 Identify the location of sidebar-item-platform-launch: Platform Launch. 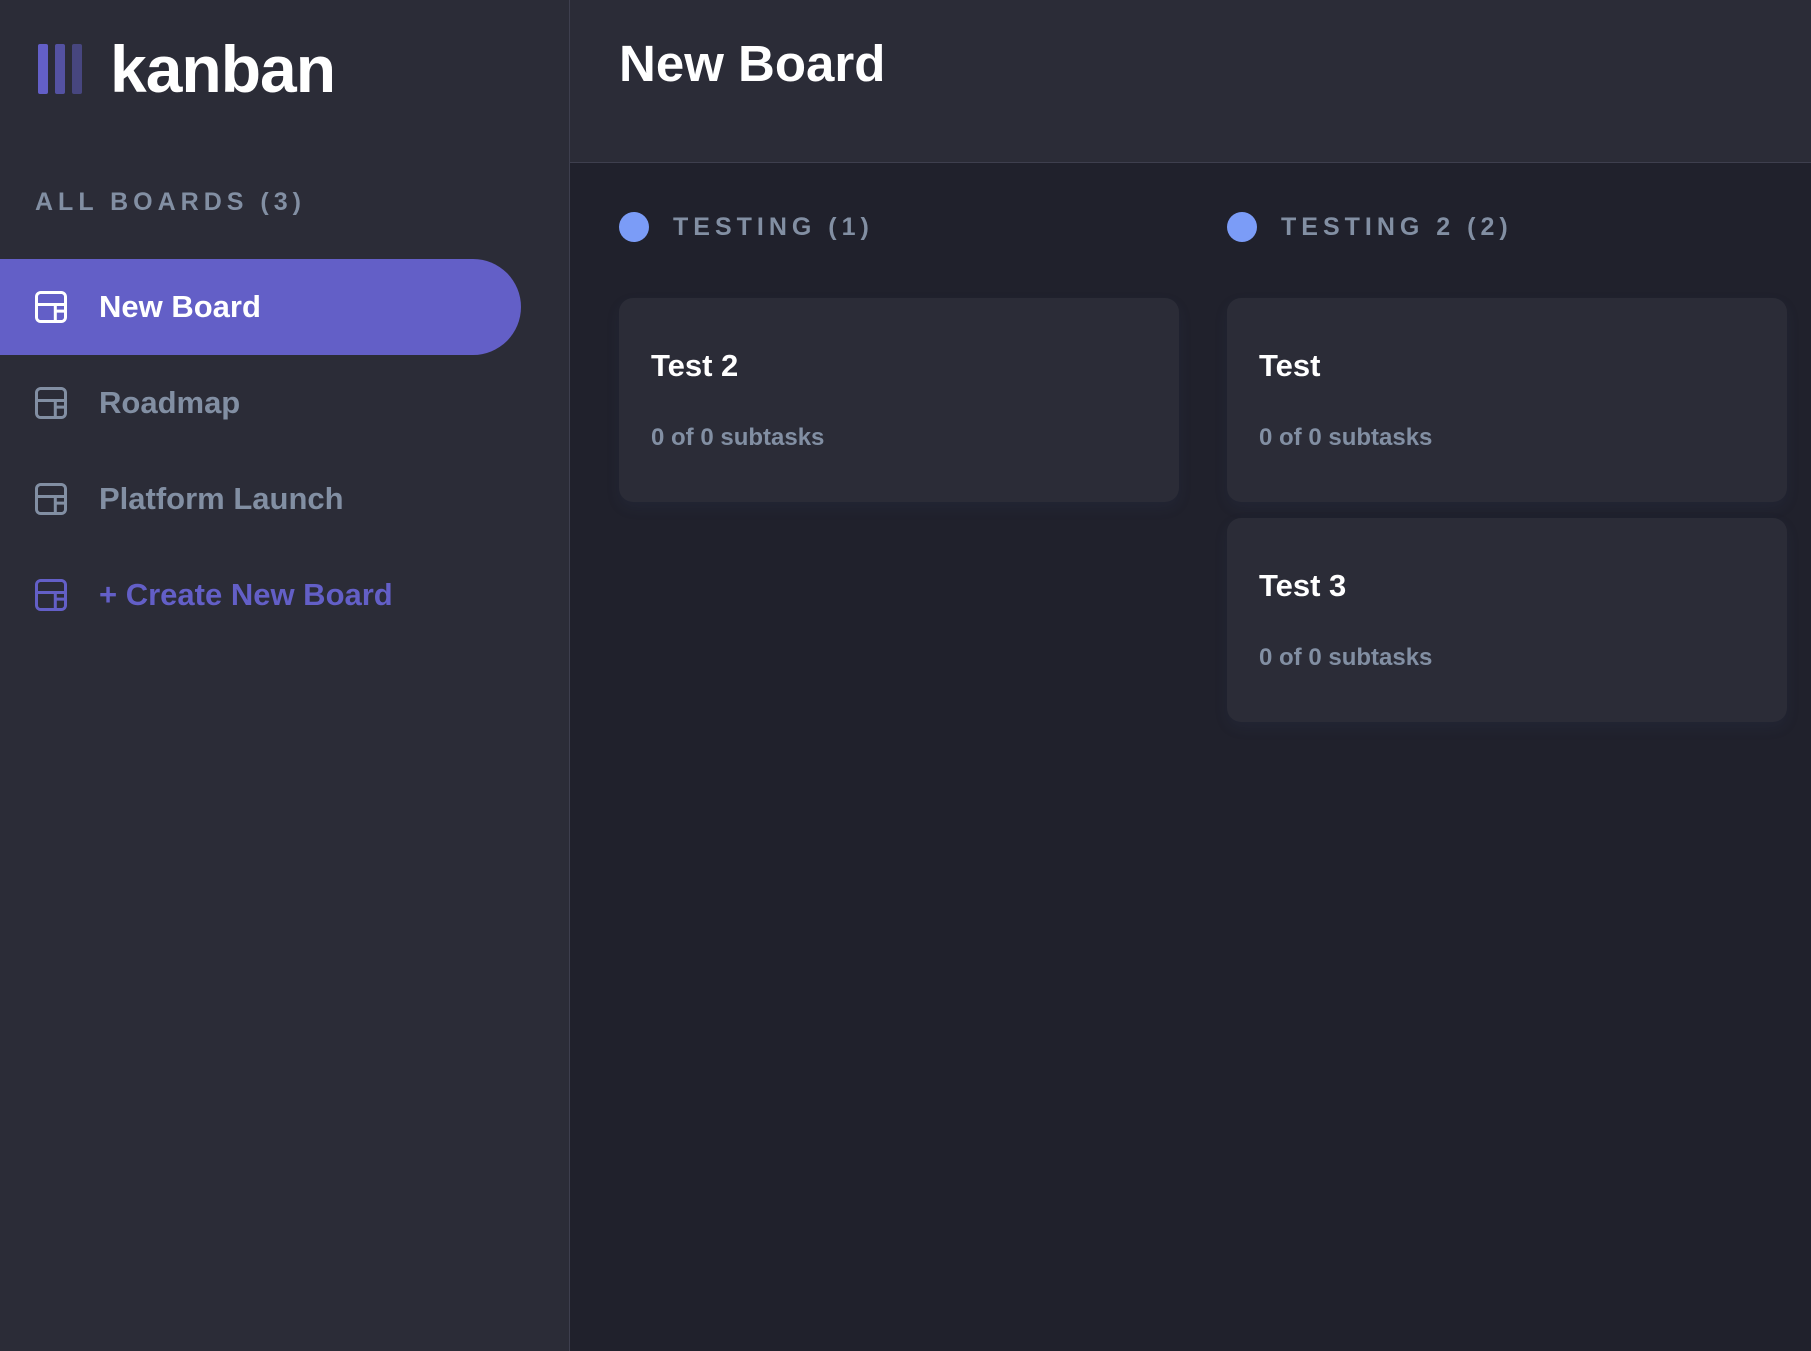
(260, 499).